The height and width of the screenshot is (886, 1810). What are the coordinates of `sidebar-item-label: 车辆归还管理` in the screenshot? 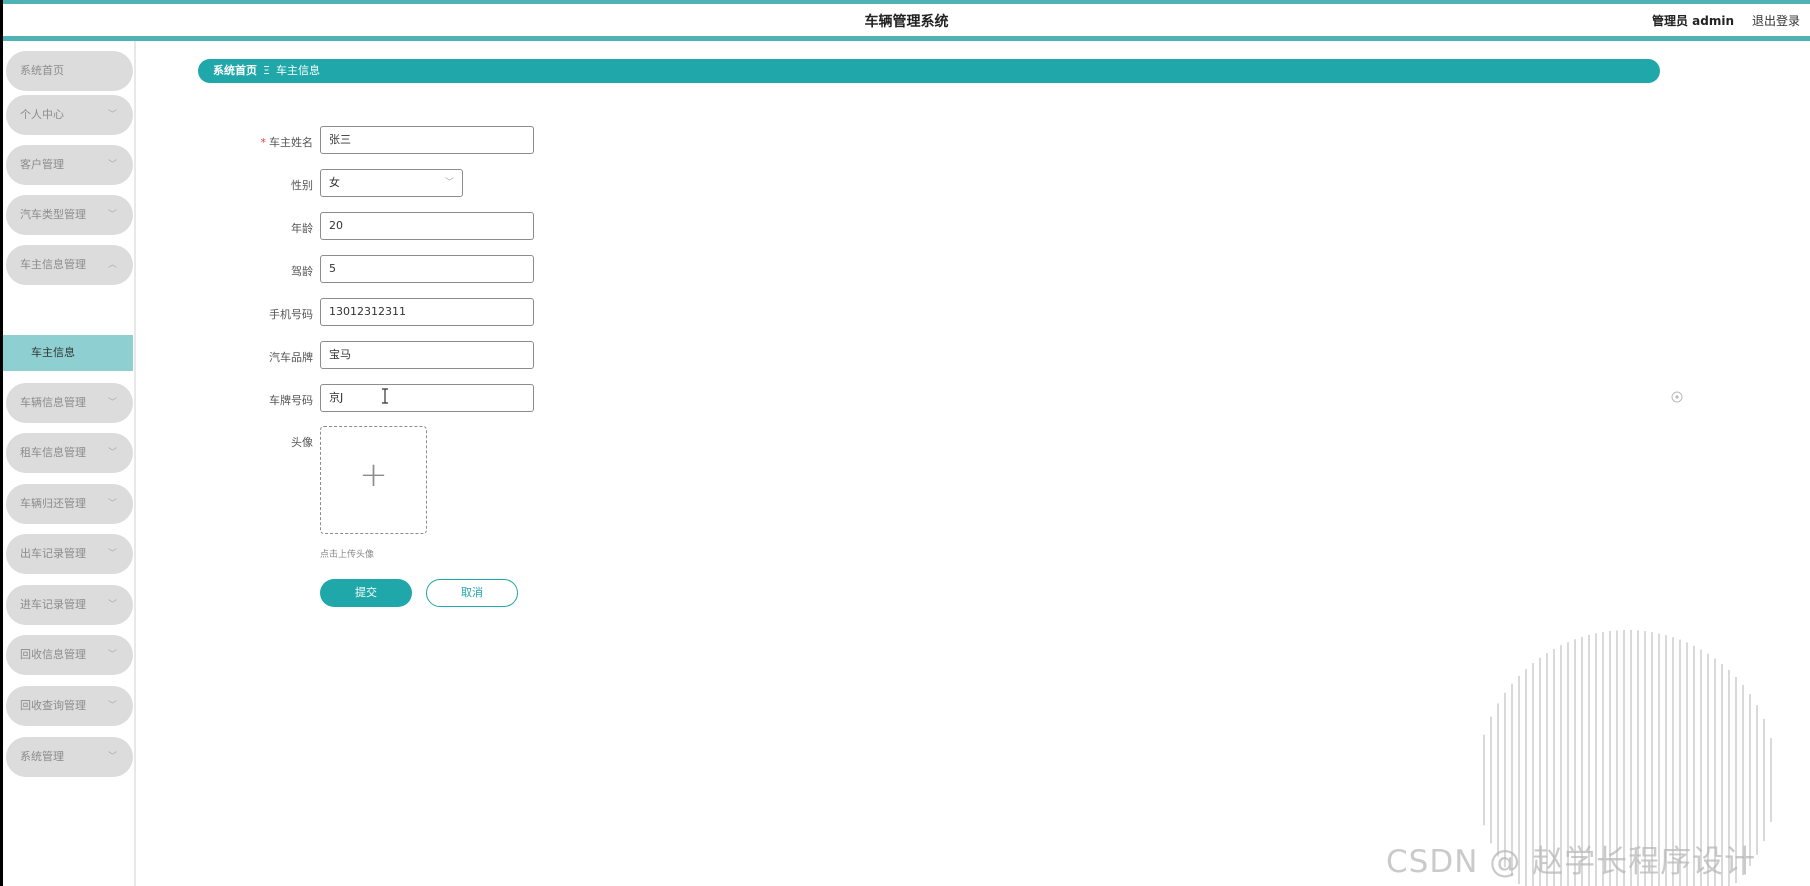 It's located at (53, 503).